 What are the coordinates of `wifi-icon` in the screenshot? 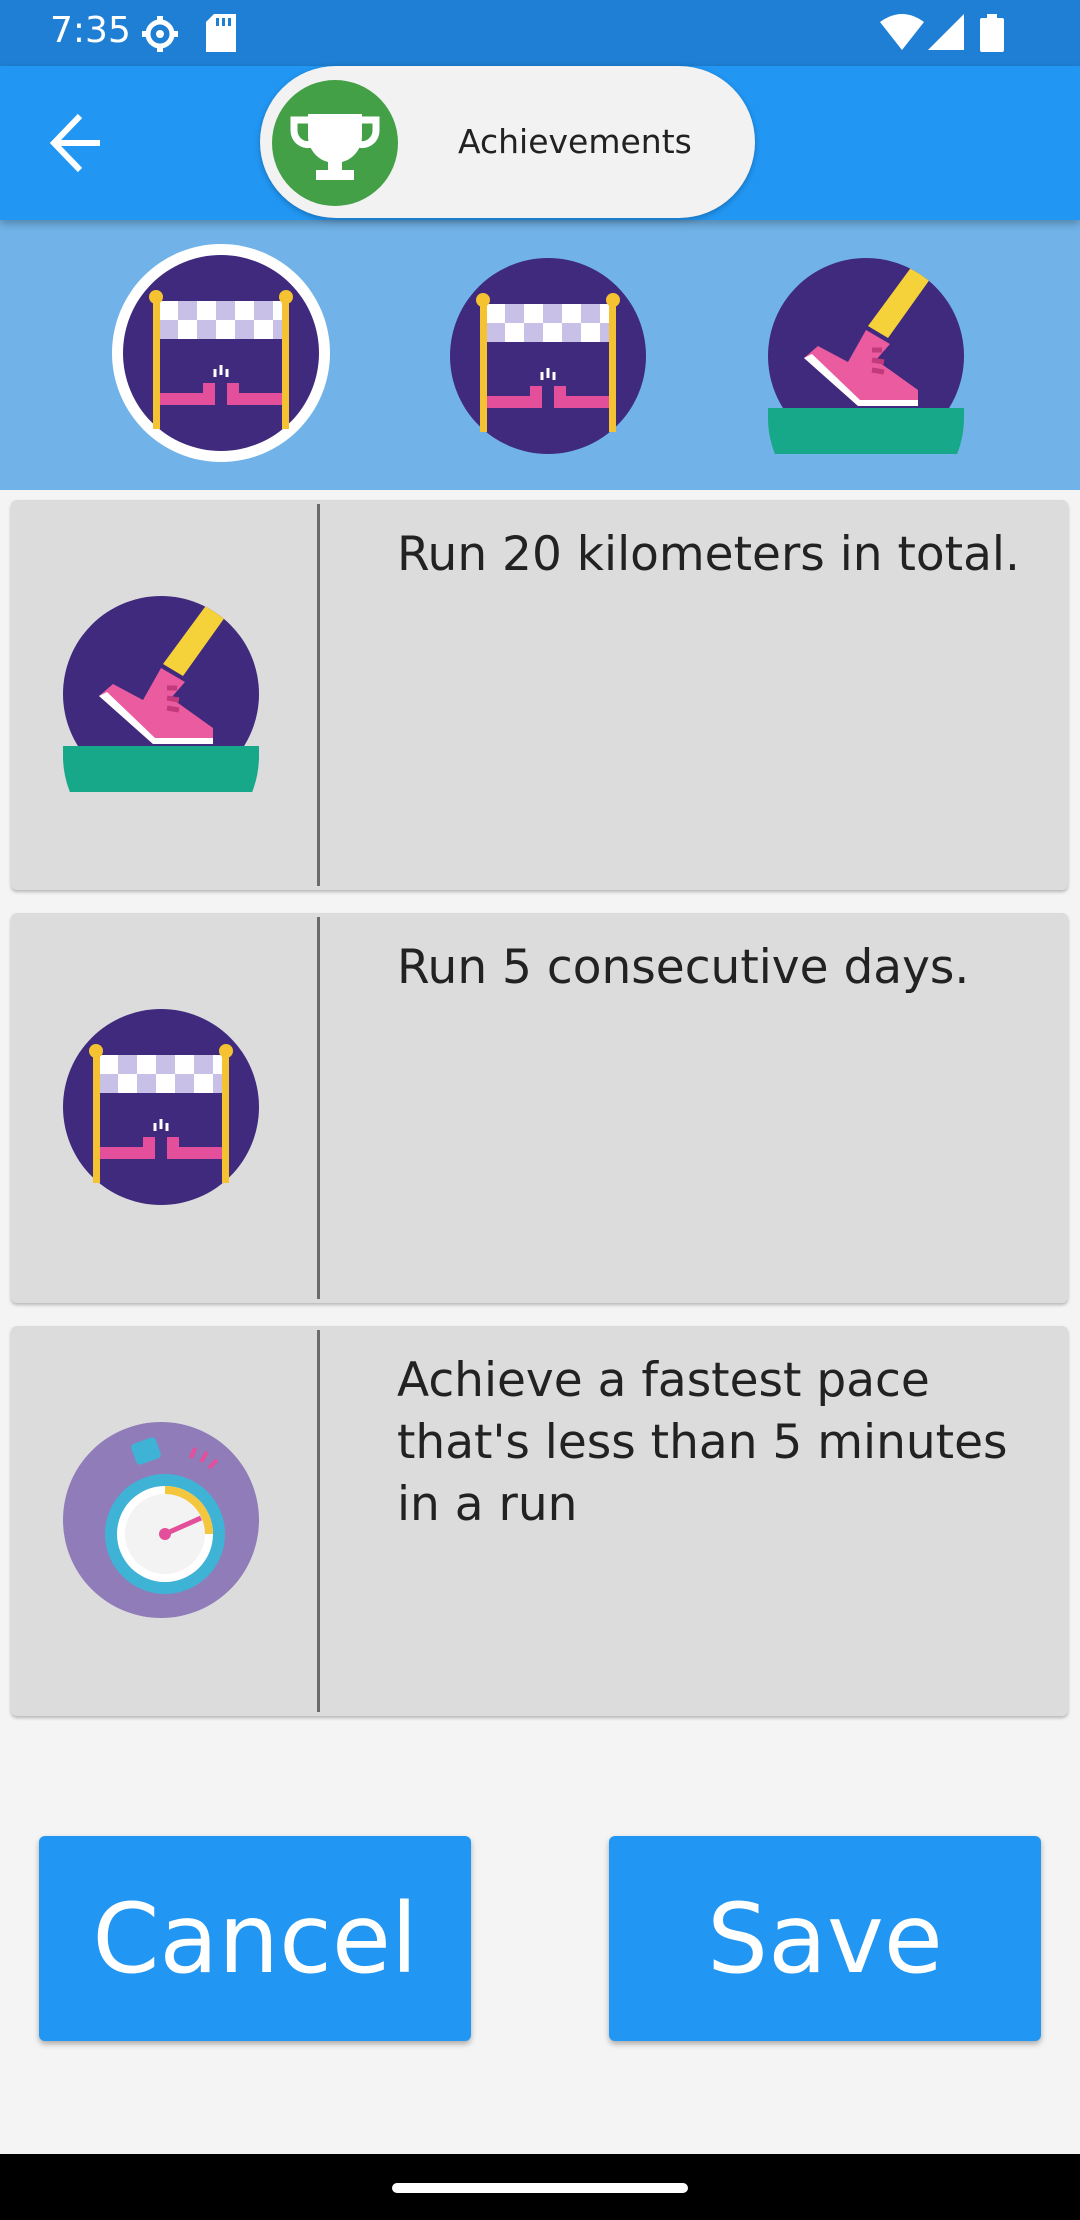 It's located at (902, 32).